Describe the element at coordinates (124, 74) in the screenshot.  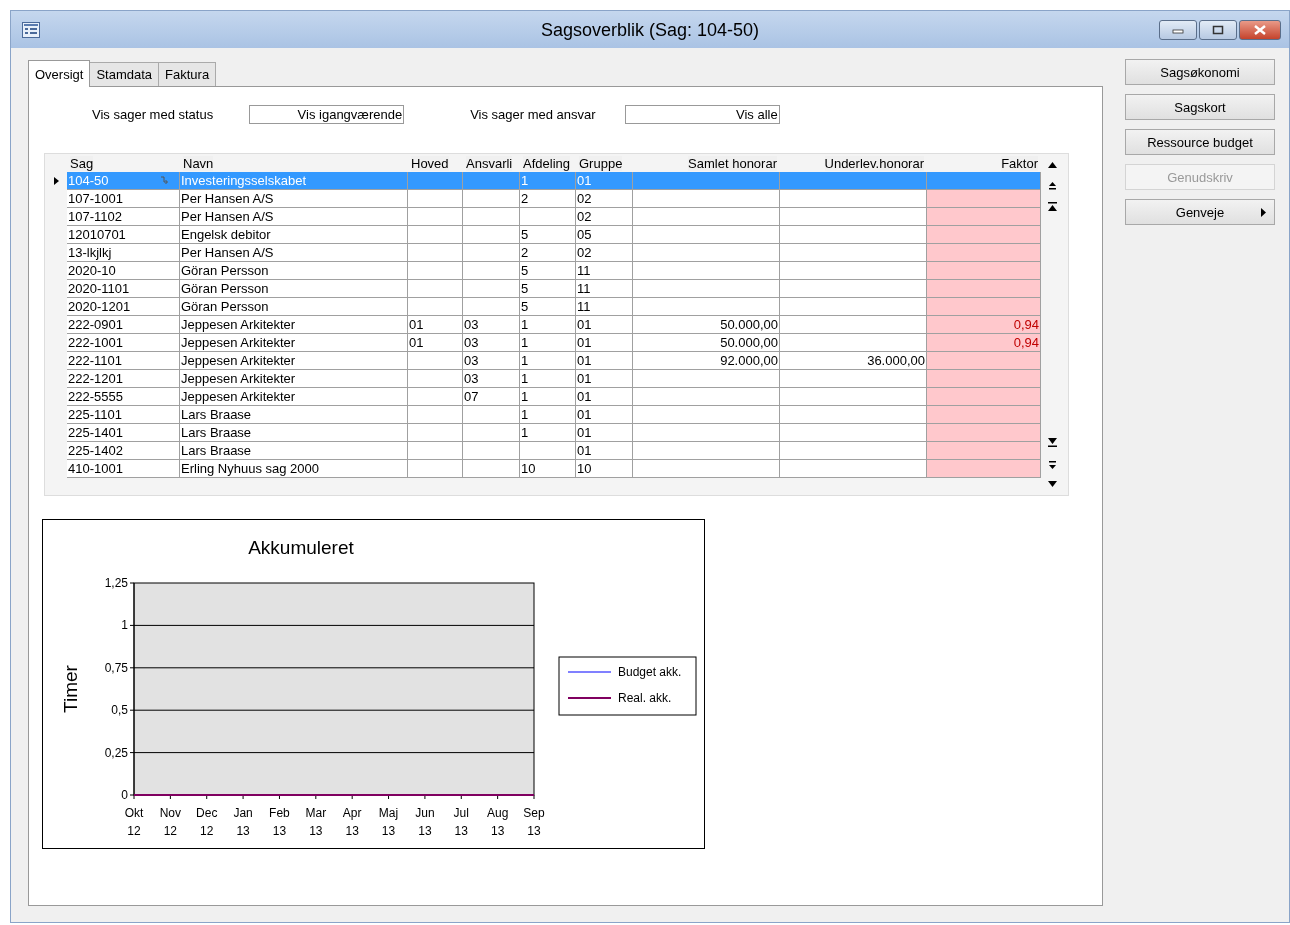
I see `tab: Stamdata` at that location.